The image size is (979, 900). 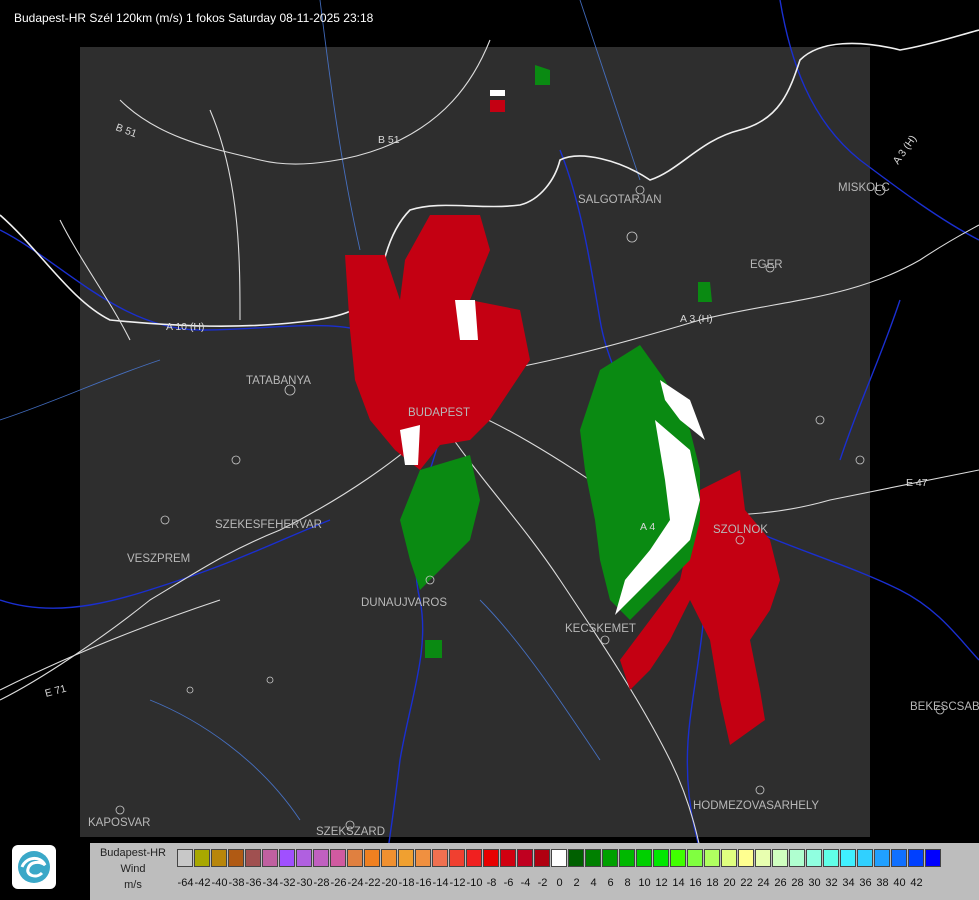 What do you see at coordinates (695, 883) in the screenshot?
I see `legend-tick-label: 16` at bounding box center [695, 883].